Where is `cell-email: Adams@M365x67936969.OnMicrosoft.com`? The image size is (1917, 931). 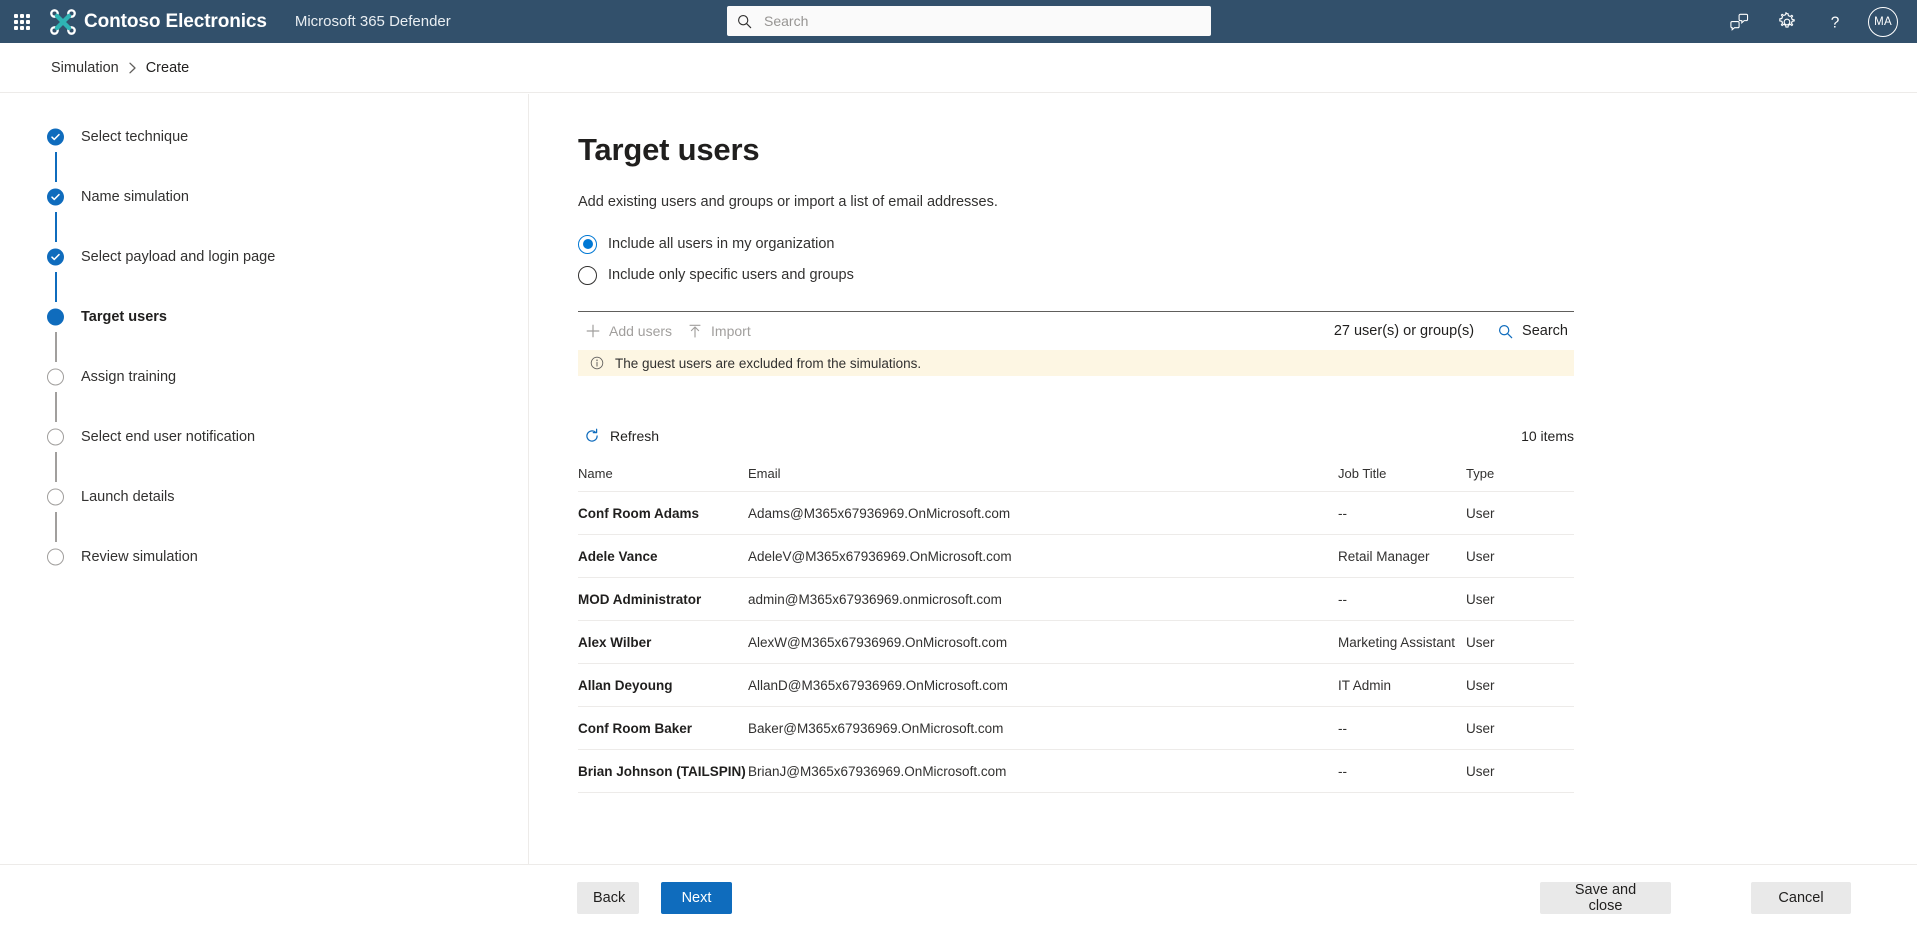 cell-email: Adams@M365x67936969.OnMicrosoft.com is located at coordinates (1043, 513).